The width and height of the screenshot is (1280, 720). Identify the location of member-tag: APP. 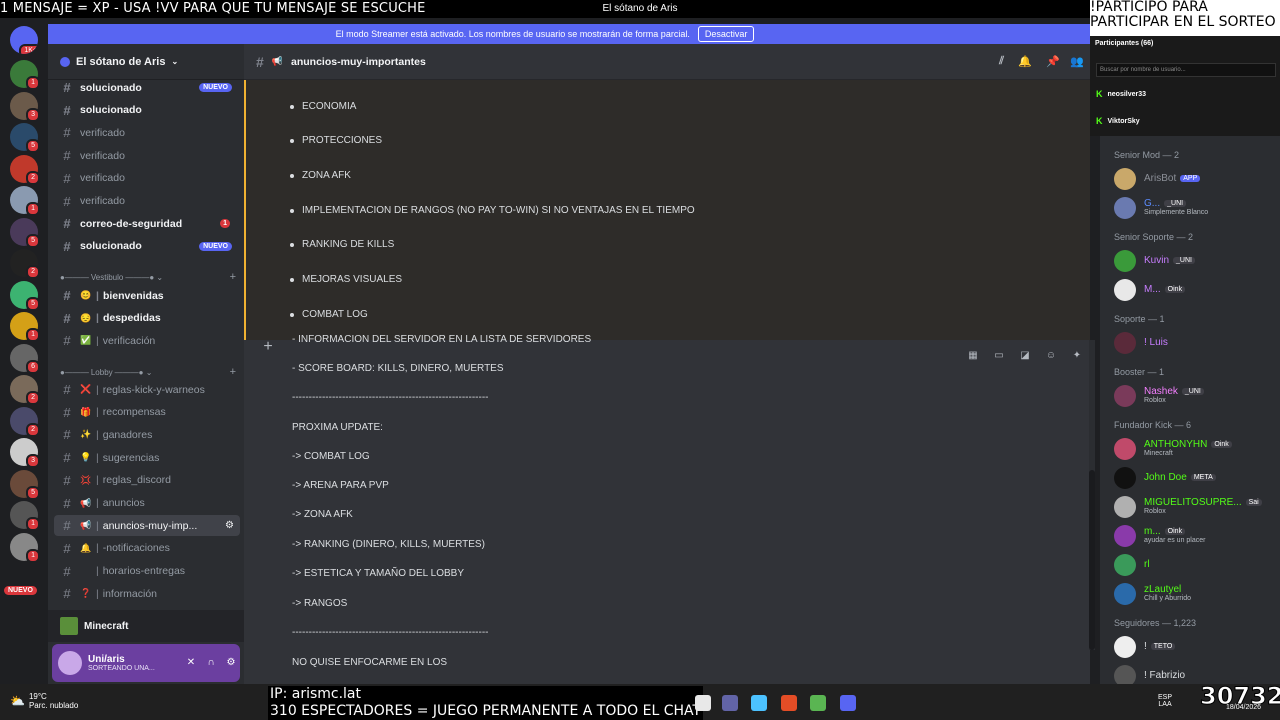
(1190, 178).